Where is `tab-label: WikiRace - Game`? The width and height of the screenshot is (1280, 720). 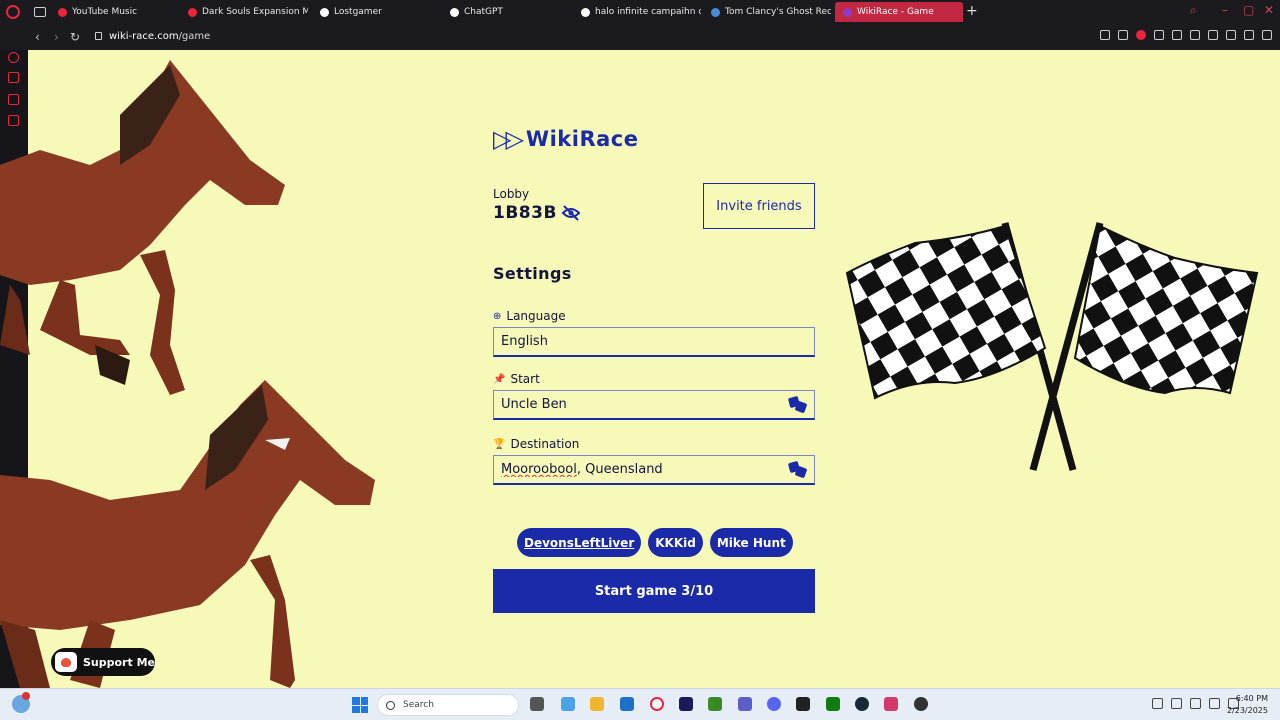 tab-label: WikiRace - Game is located at coordinates (895, 12).